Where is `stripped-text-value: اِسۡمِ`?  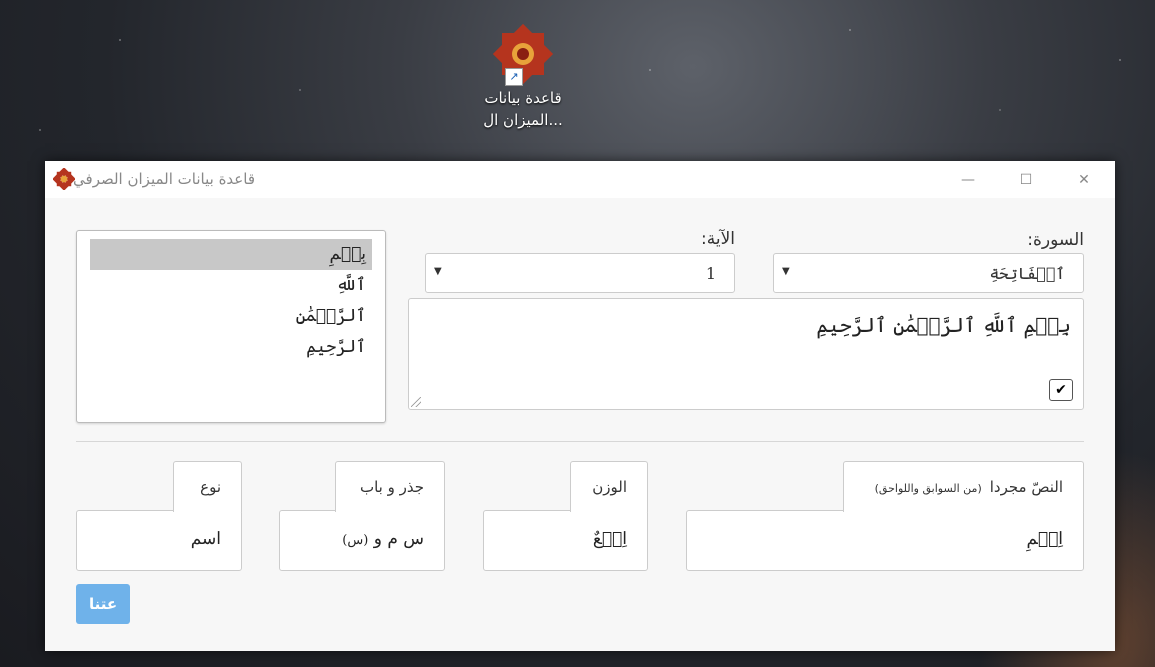
stripped-text-value: اِسۡمِ is located at coordinates (1044, 539).